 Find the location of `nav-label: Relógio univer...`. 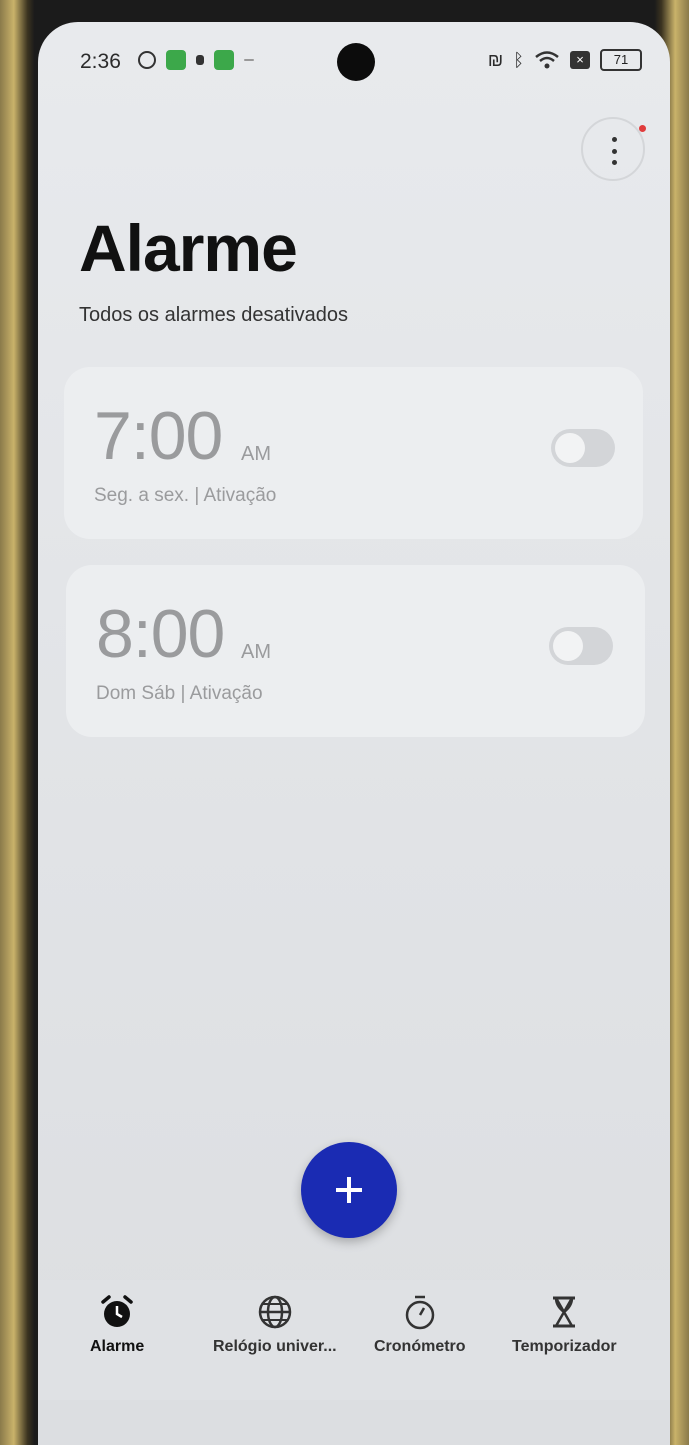

nav-label: Relógio univer... is located at coordinates (275, 1346).